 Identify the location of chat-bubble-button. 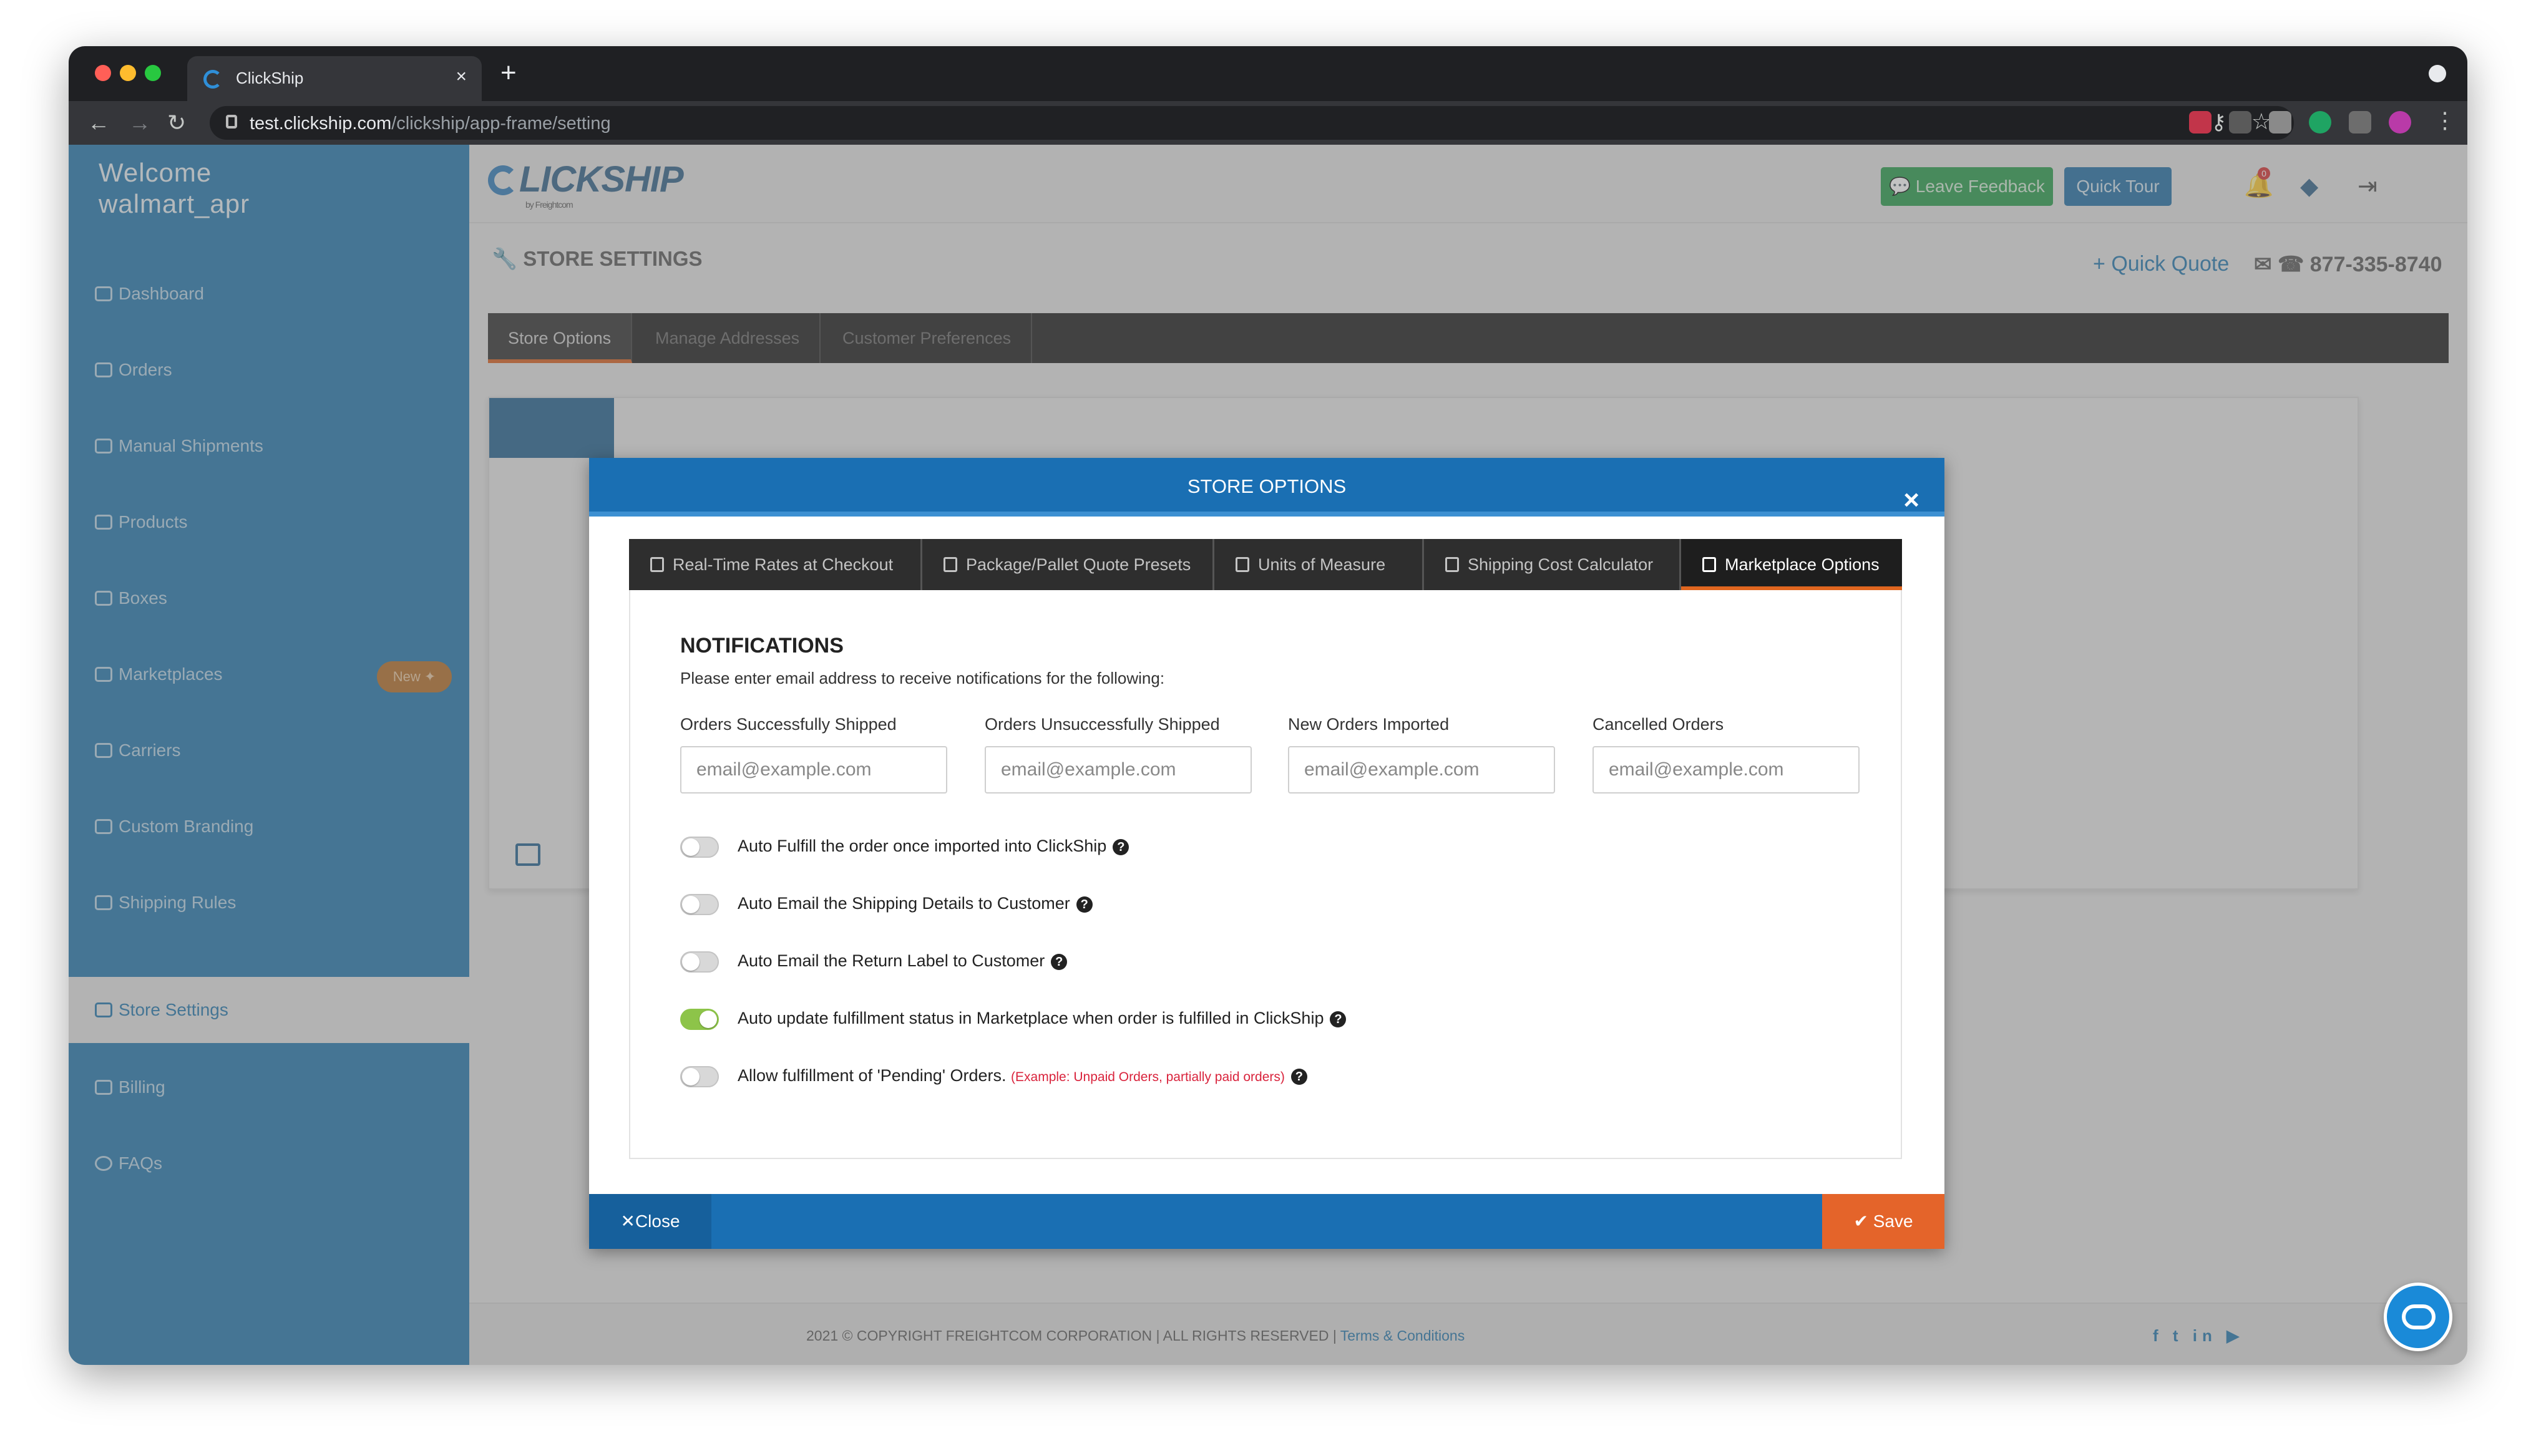
(2418, 1317).